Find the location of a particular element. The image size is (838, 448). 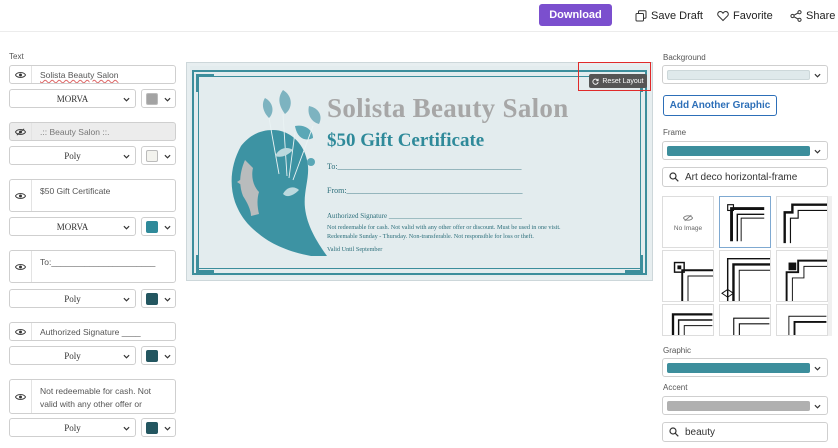

text-layer-2: .:: Beauty Salon ::. is located at coordinates (92, 131).